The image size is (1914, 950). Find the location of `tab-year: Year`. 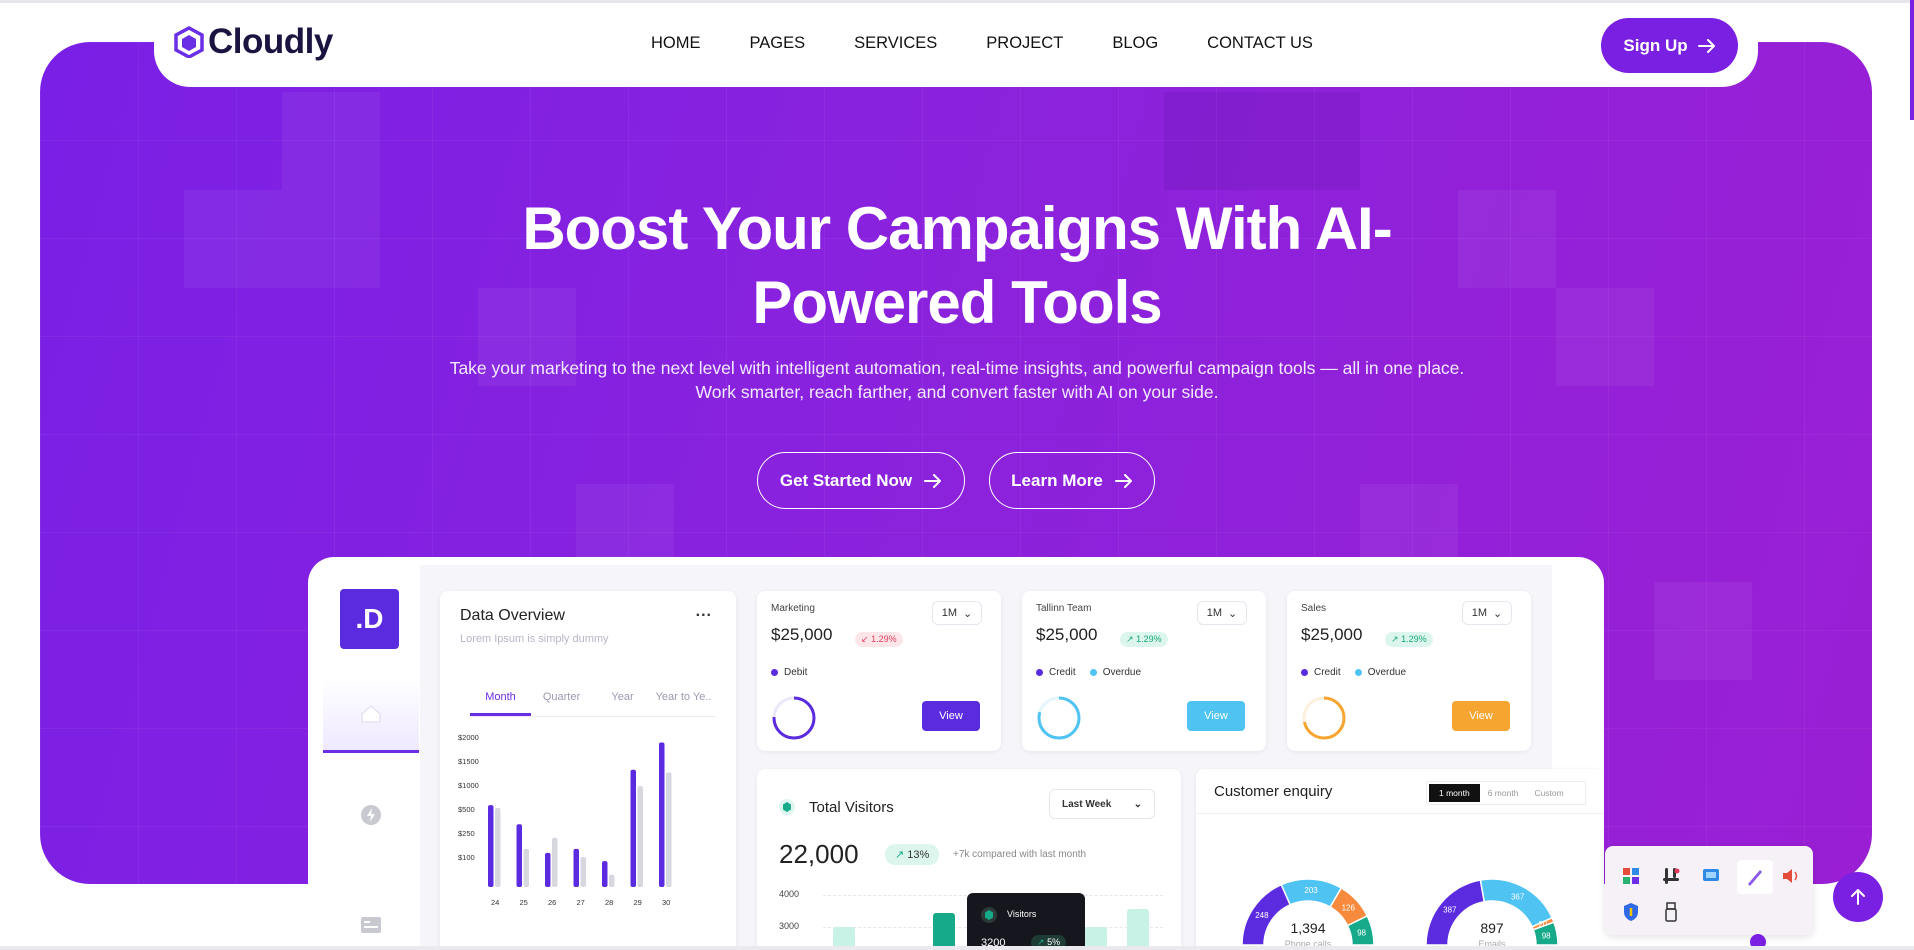

tab-year: Year is located at coordinates (622, 698).